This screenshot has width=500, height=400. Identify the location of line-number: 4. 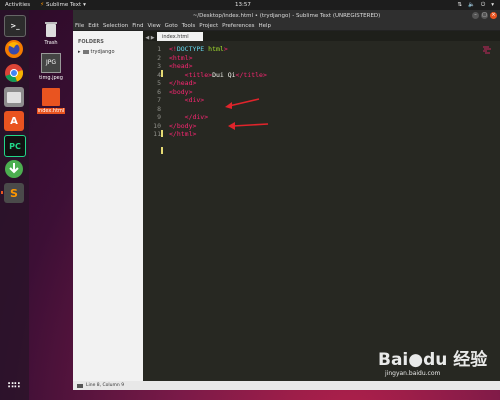
(159, 74).